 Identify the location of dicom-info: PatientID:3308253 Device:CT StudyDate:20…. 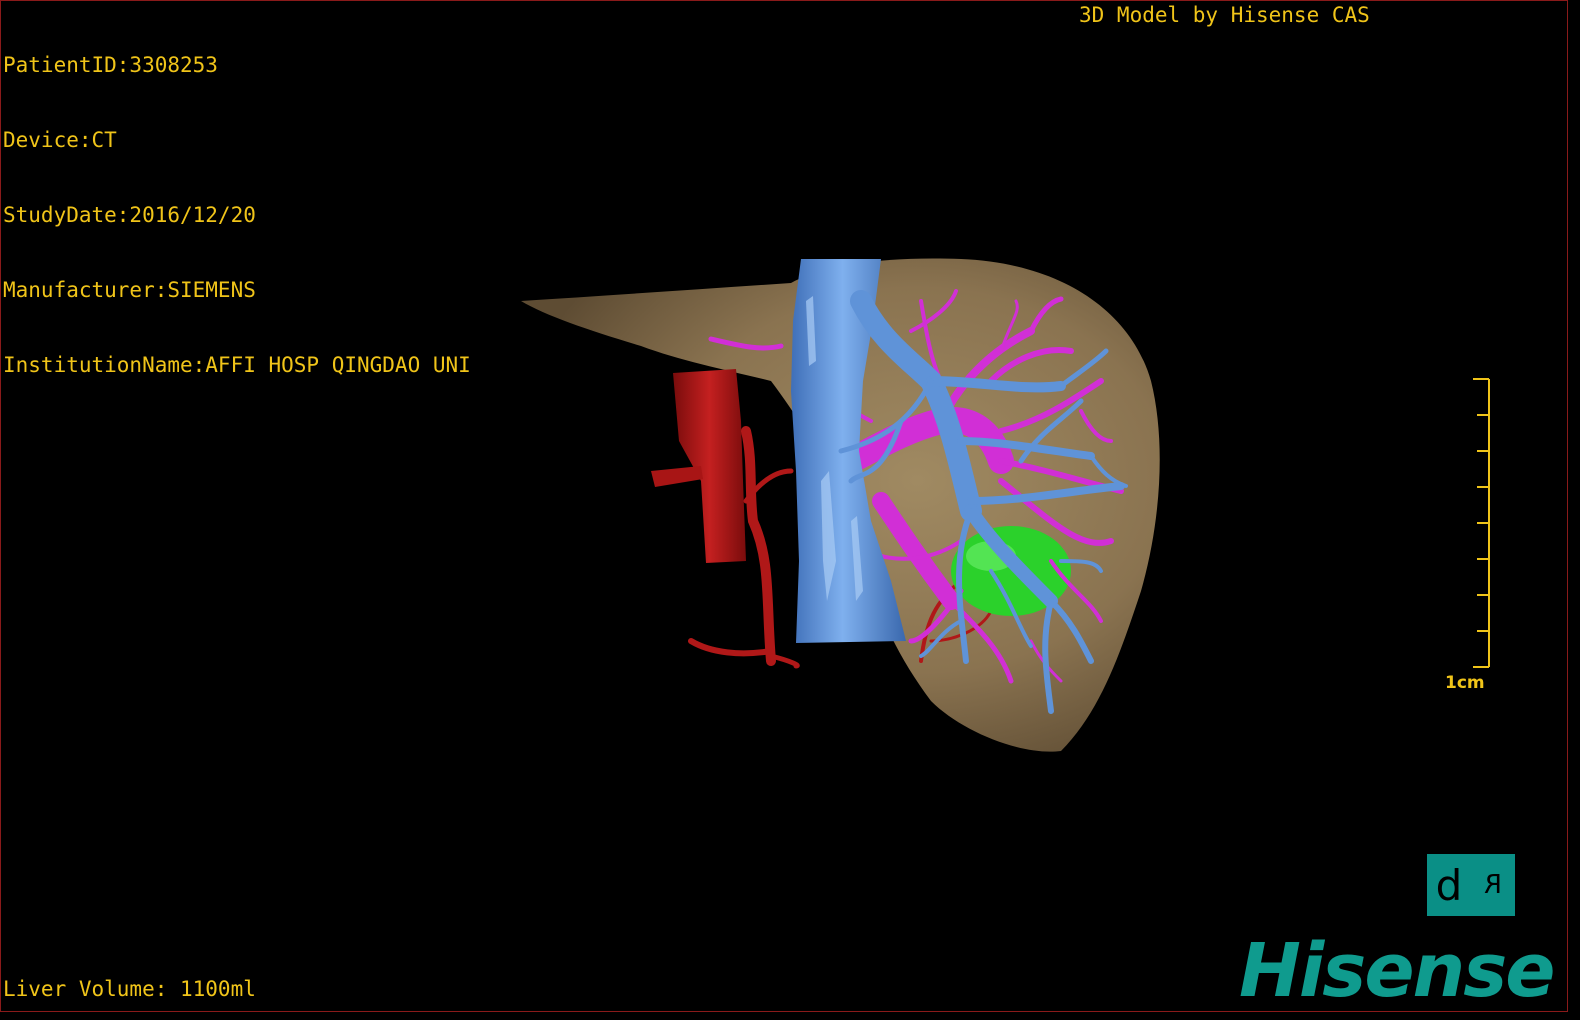
(237, 215).